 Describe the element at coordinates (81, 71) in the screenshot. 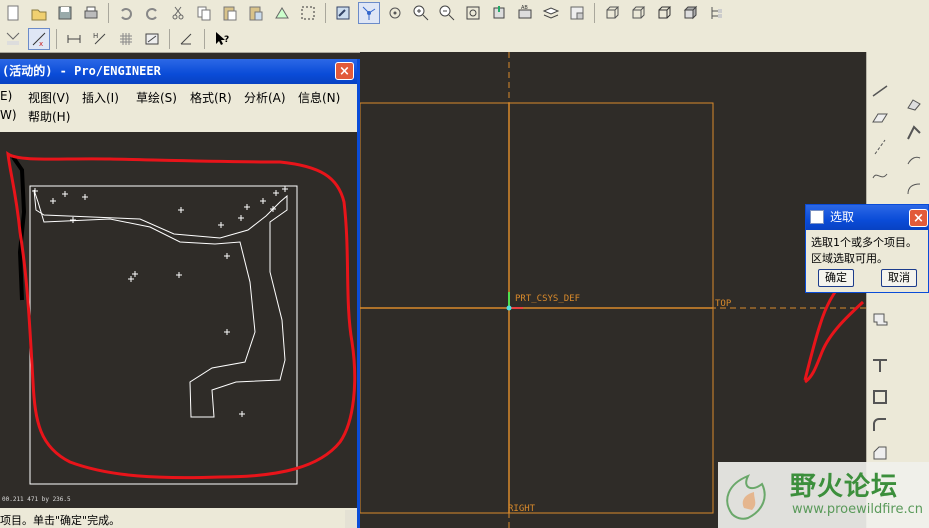

I see `subwindow-title: (活动的) - Pro/ENGINEER` at that location.